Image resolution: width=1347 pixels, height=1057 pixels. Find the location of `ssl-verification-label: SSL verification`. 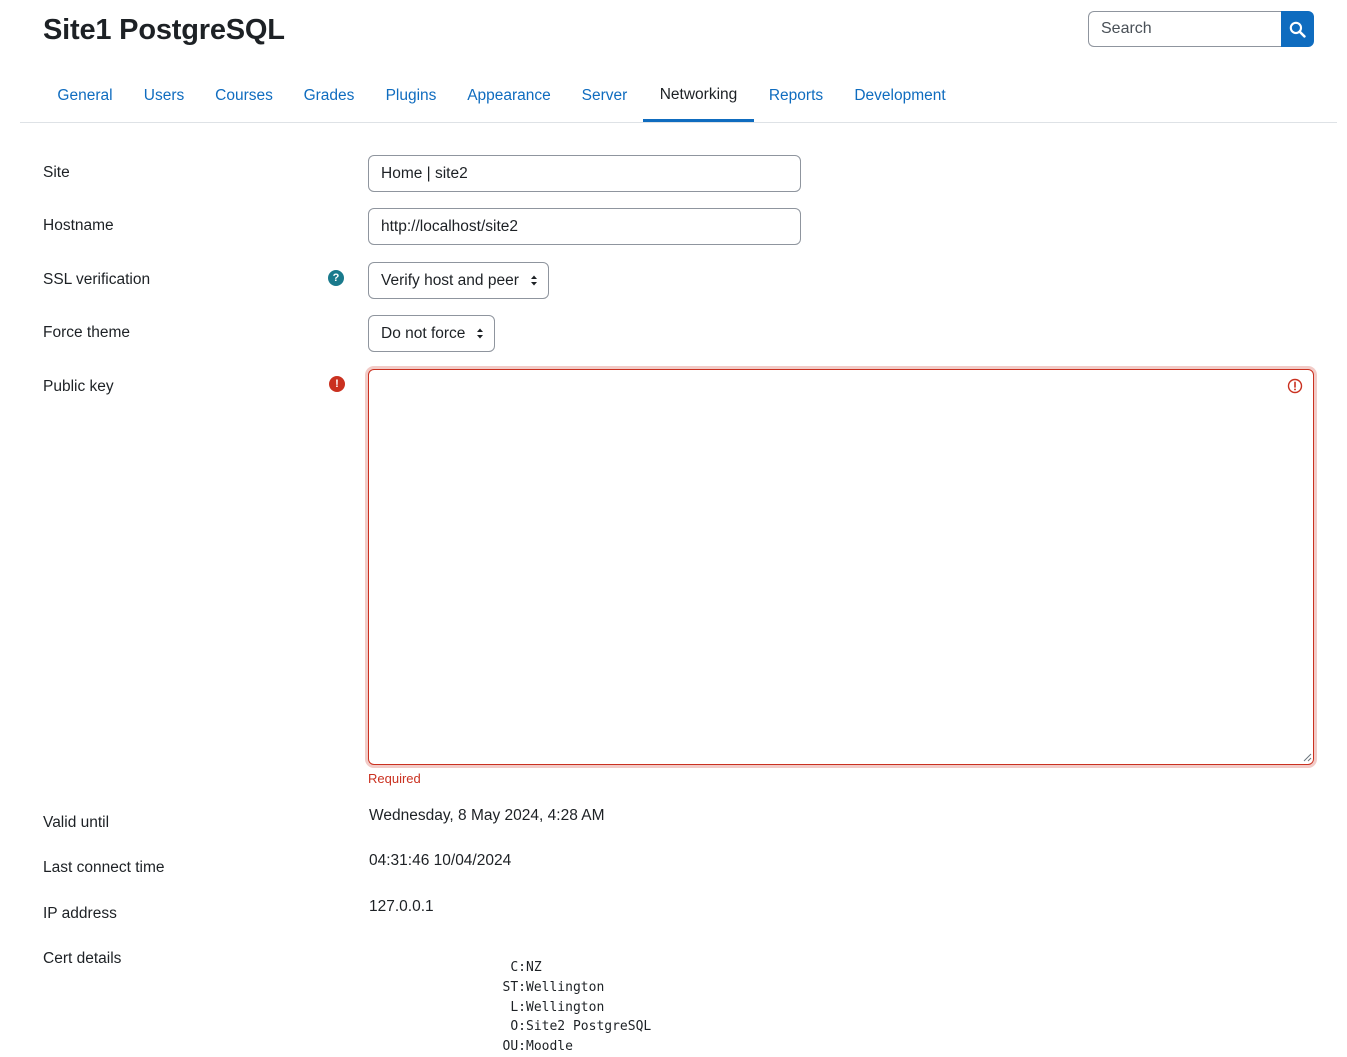

ssl-verification-label: SSL verification is located at coordinates (97, 279).